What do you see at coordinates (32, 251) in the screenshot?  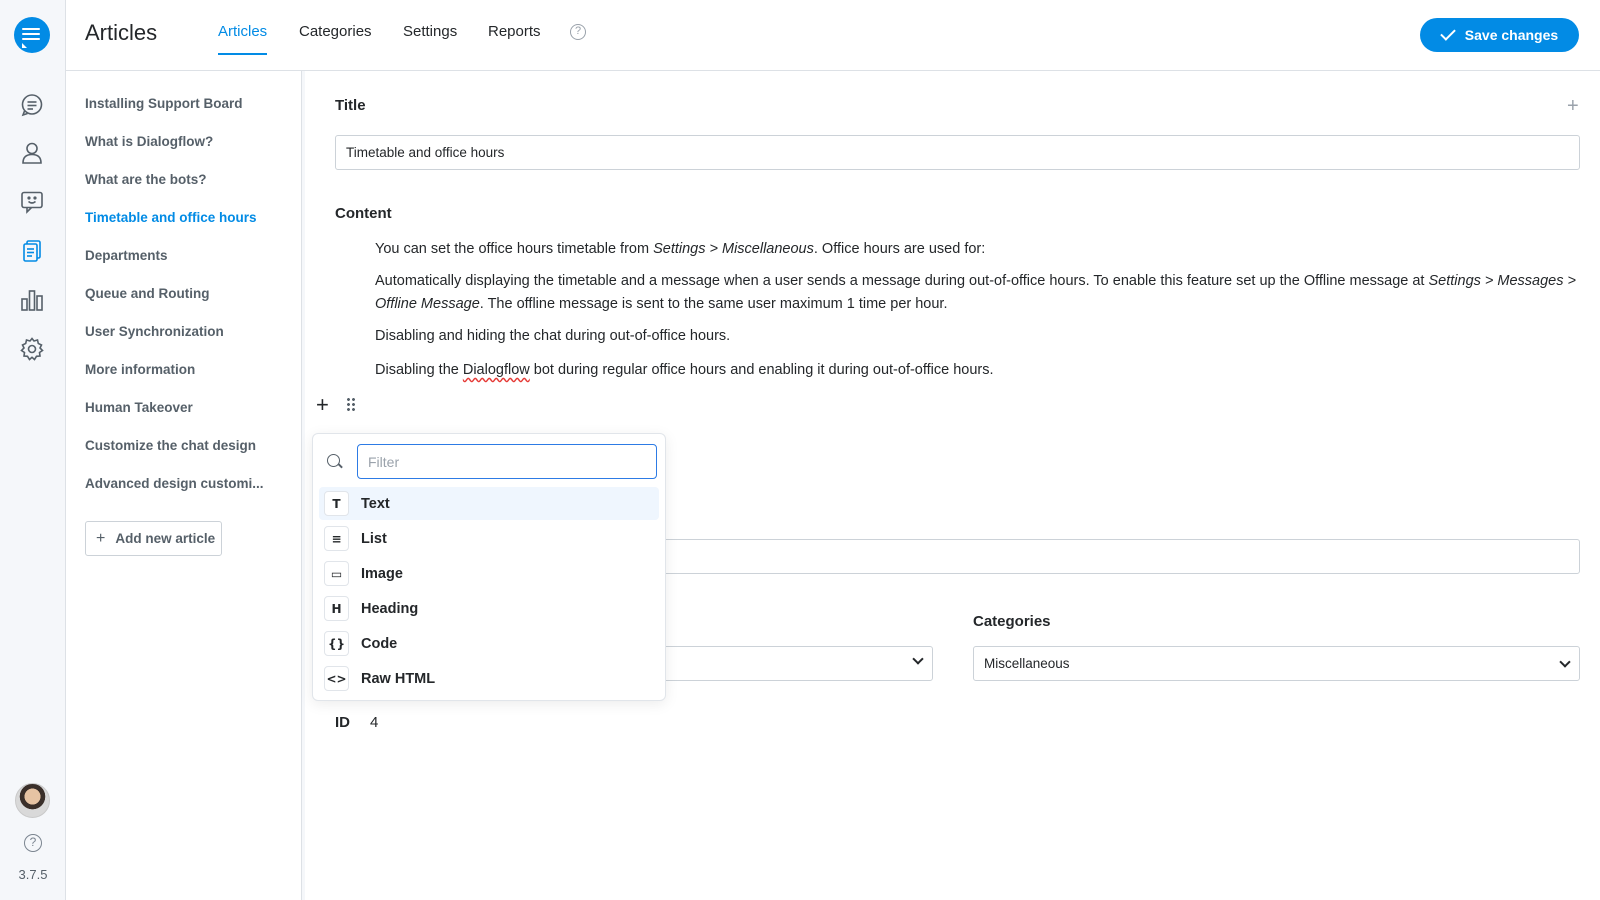 I see `articles-icon` at bounding box center [32, 251].